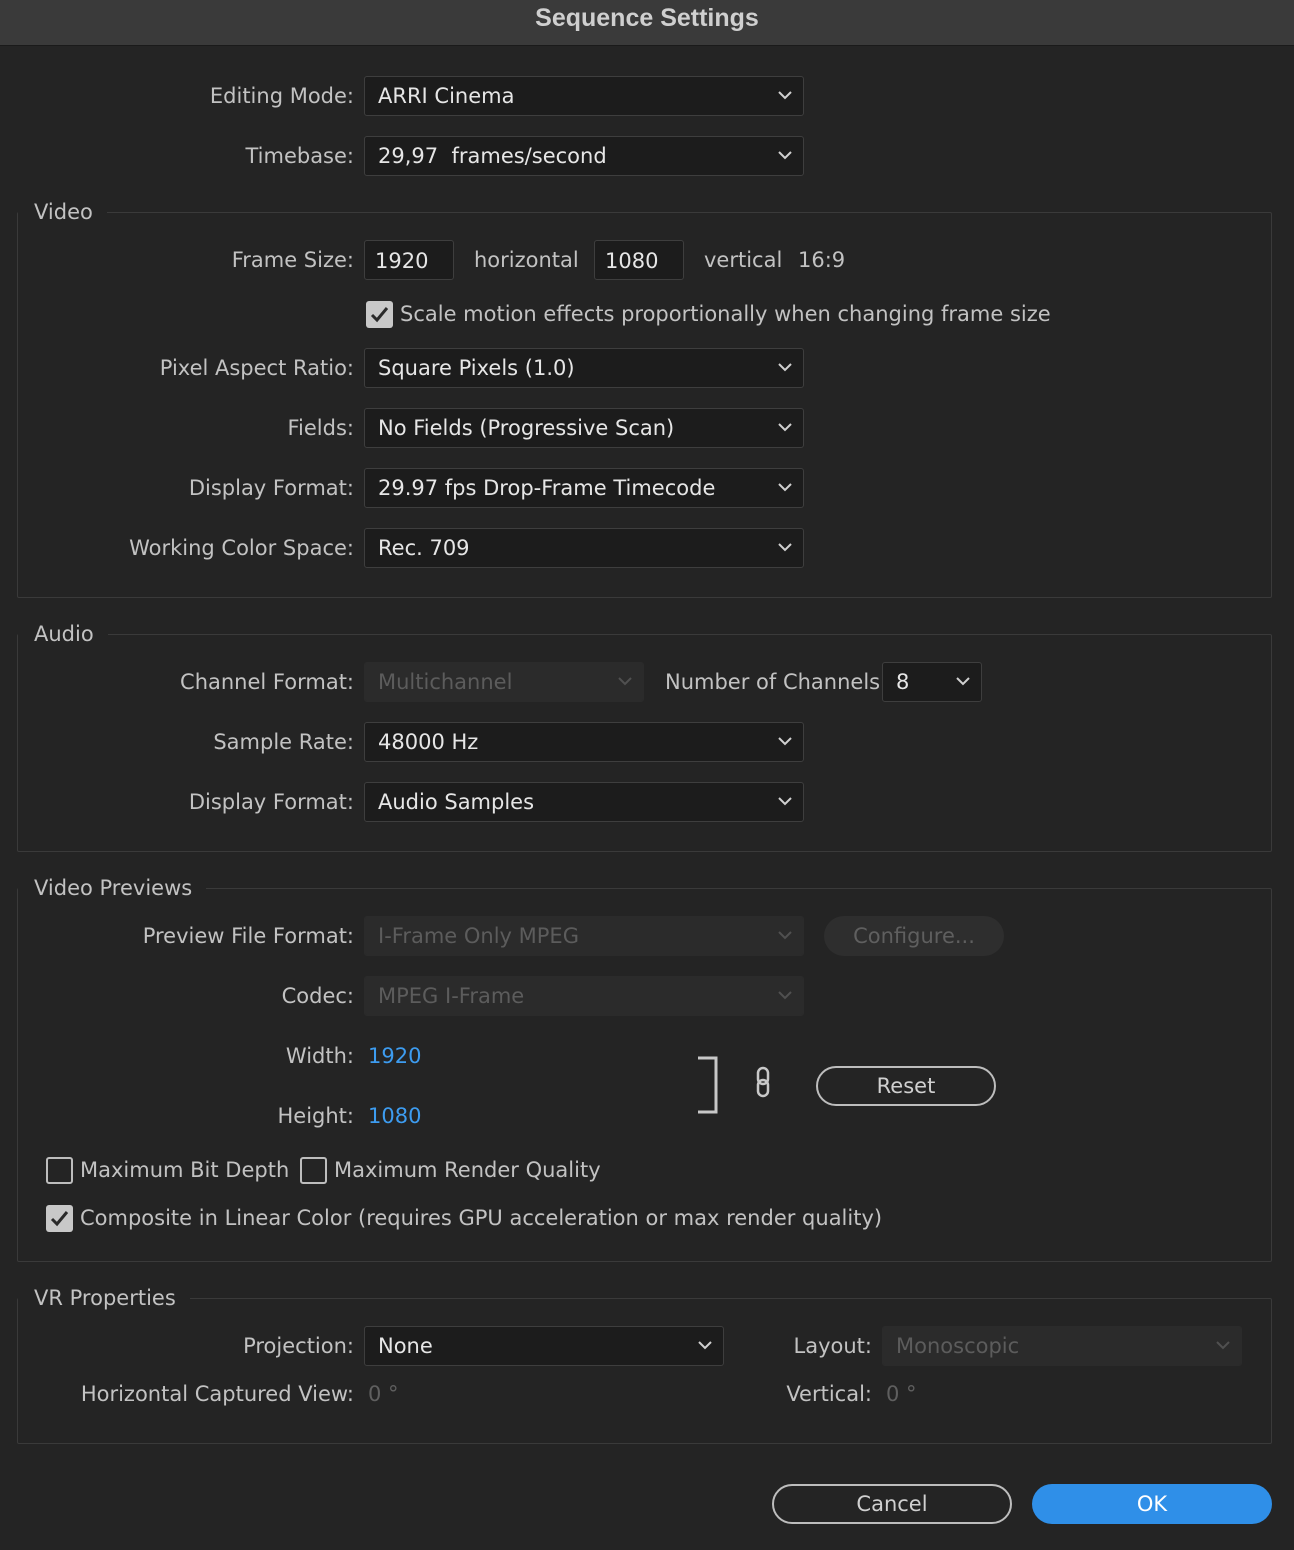  What do you see at coordinates (584, 548) in the screenshot?
I see `working-color-space-dropdown: Rec. 709` at bounding box center [584, 548].